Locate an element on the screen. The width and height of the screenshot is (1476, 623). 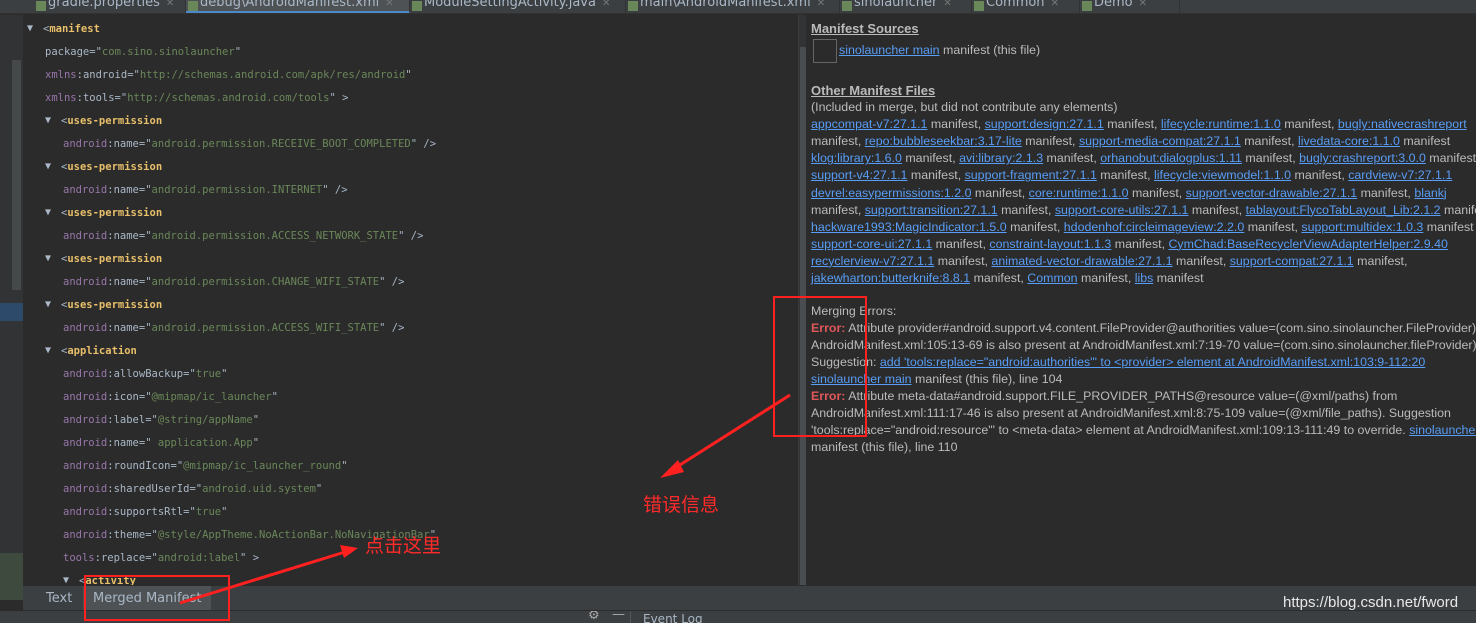
annotation-error-info: 错误信息 is located at coordinates (681, 505).